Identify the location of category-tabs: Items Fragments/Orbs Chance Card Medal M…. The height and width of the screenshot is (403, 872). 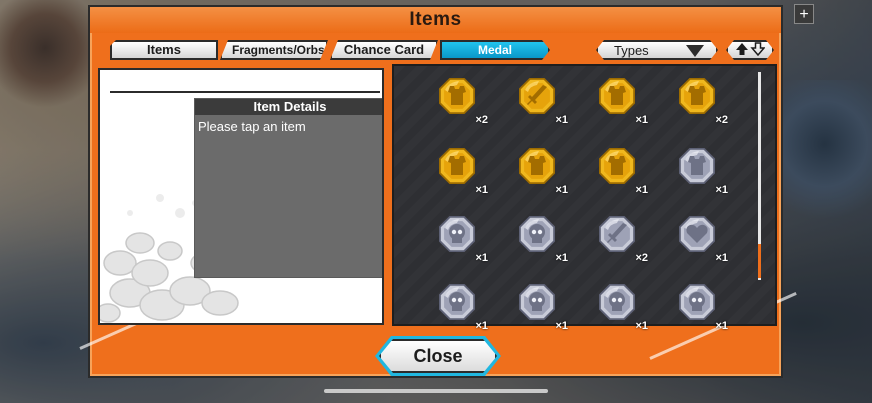
(331, 50).